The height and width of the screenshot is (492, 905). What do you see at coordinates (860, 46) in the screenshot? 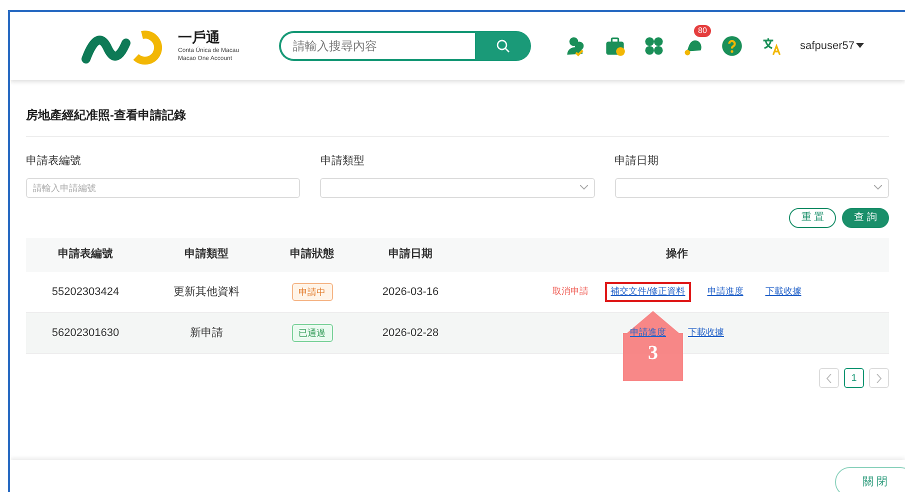
I see `caret-down-icon` at bounding box center [860, 46].